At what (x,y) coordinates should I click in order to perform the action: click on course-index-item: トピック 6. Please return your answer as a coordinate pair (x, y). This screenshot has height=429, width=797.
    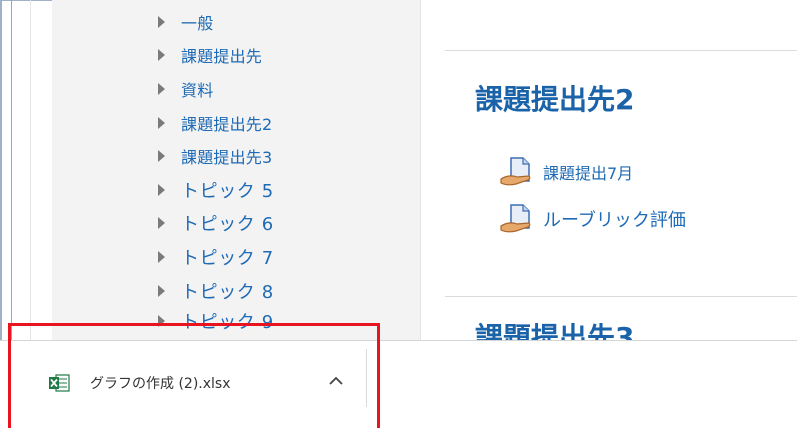
    Looking at the image, I should click on (216, 223).